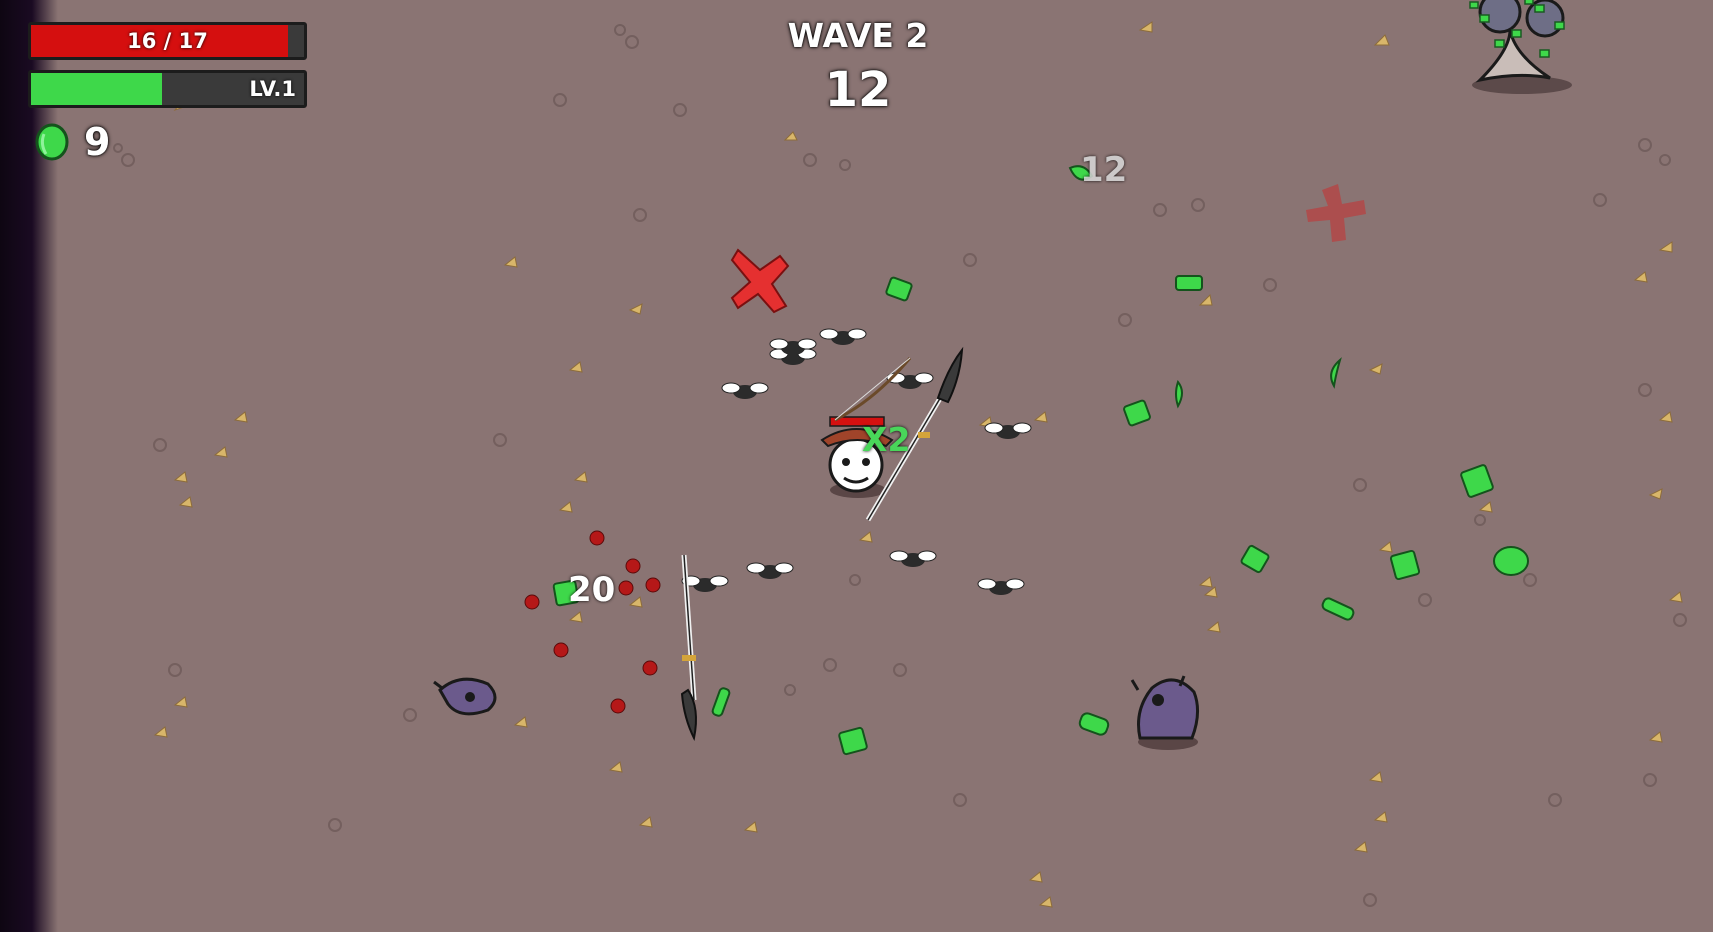  What do you see at coordinates (592, 590) in the screenshot?
I see `damage-number: 20` at bounding box center [592, 590].